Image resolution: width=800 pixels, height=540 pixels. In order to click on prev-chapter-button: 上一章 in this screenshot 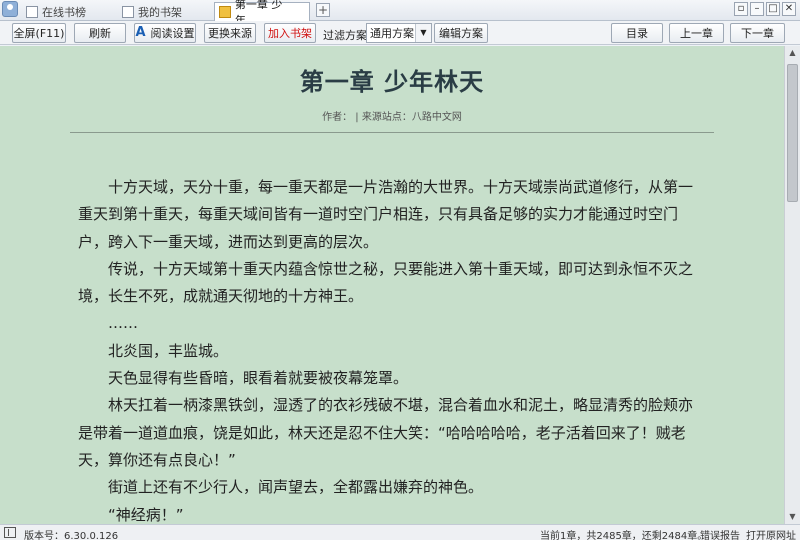, I will do `click(696, 33)`.